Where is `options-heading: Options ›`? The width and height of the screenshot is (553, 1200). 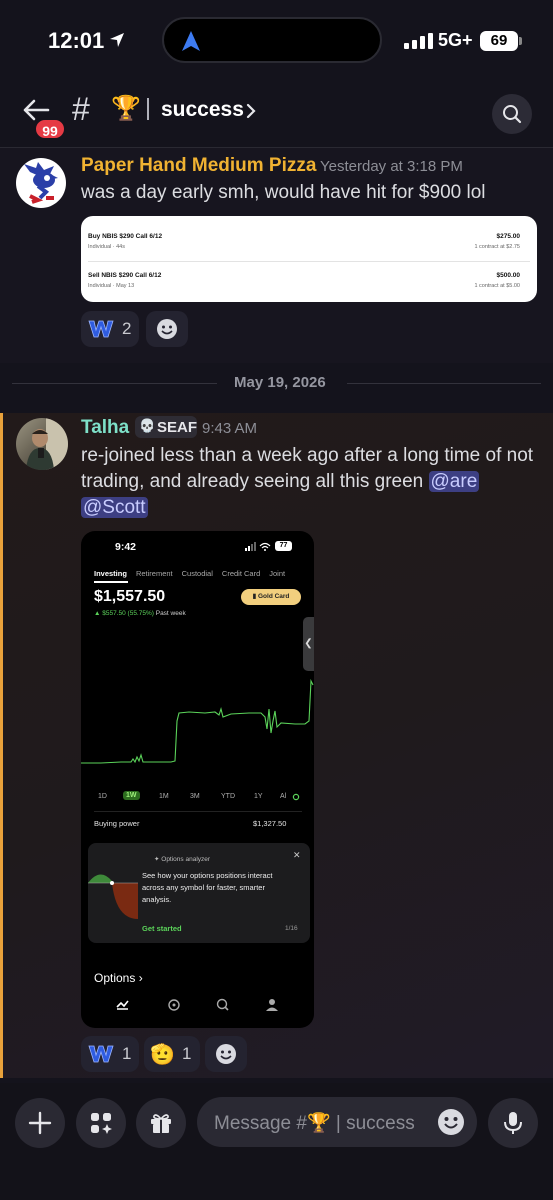 options-heading: Options › is located at coordinates (118, 978).